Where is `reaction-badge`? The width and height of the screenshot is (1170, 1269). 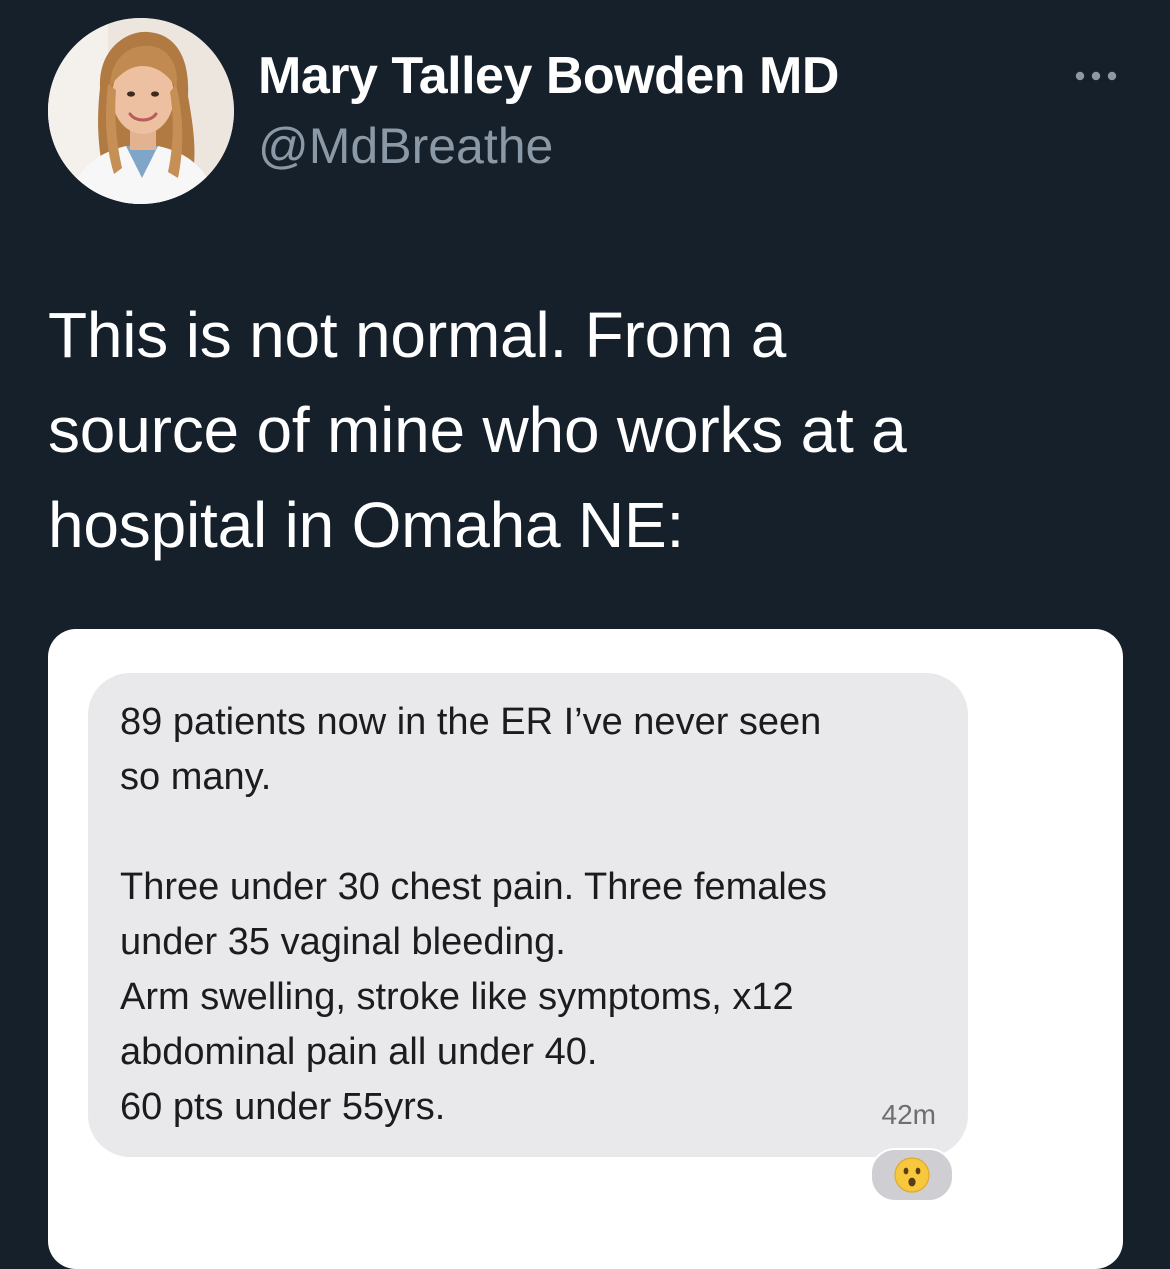 reaction-badge is located at coordinates (912, 1175).